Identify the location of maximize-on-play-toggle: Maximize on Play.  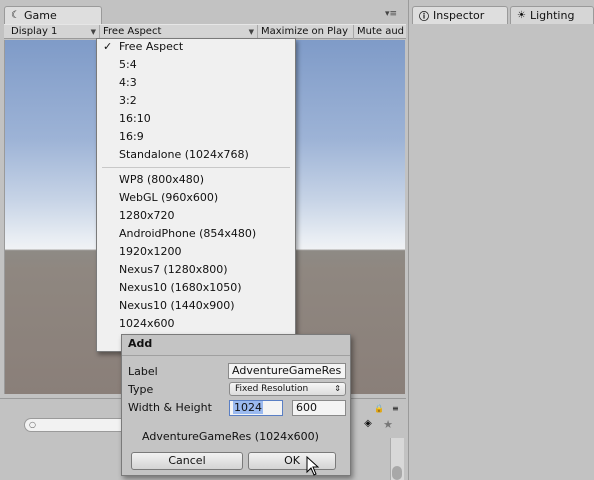
(306, 32).